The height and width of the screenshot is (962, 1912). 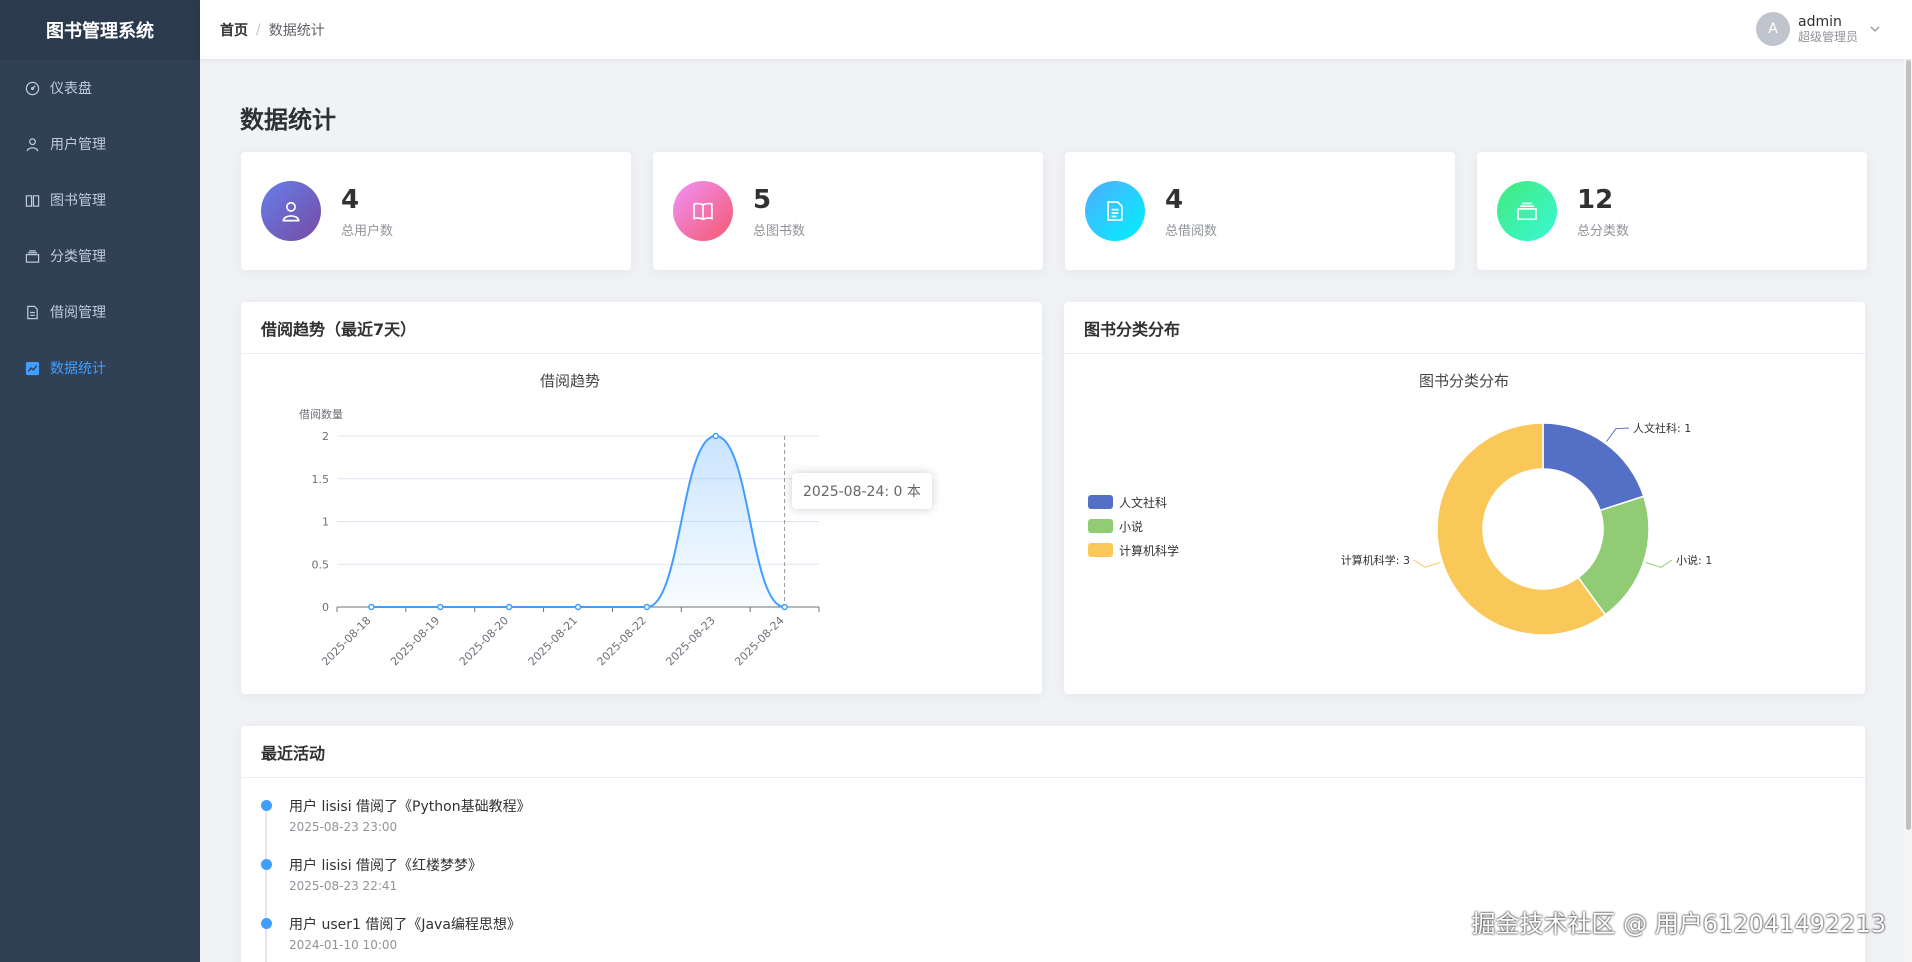 What do you see at coordinates (1053, 752) in the screenshot?
I see `panel-title: 最近活动` at bounding box center [1053, 752].